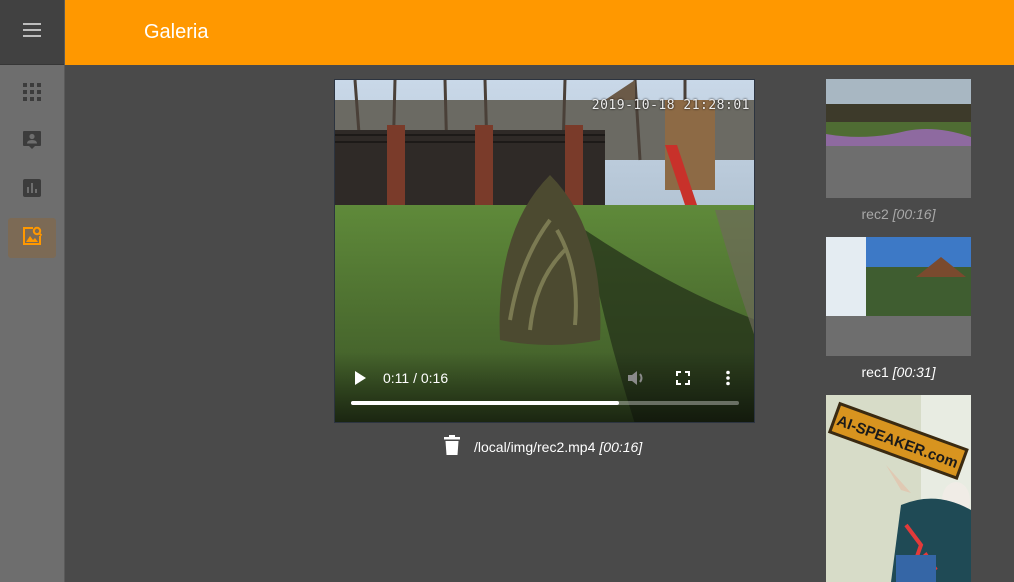  Describe the element at coordinates (914, 372) in the screenshot. I see `thumbnail-duration: [00:31]` at that location.